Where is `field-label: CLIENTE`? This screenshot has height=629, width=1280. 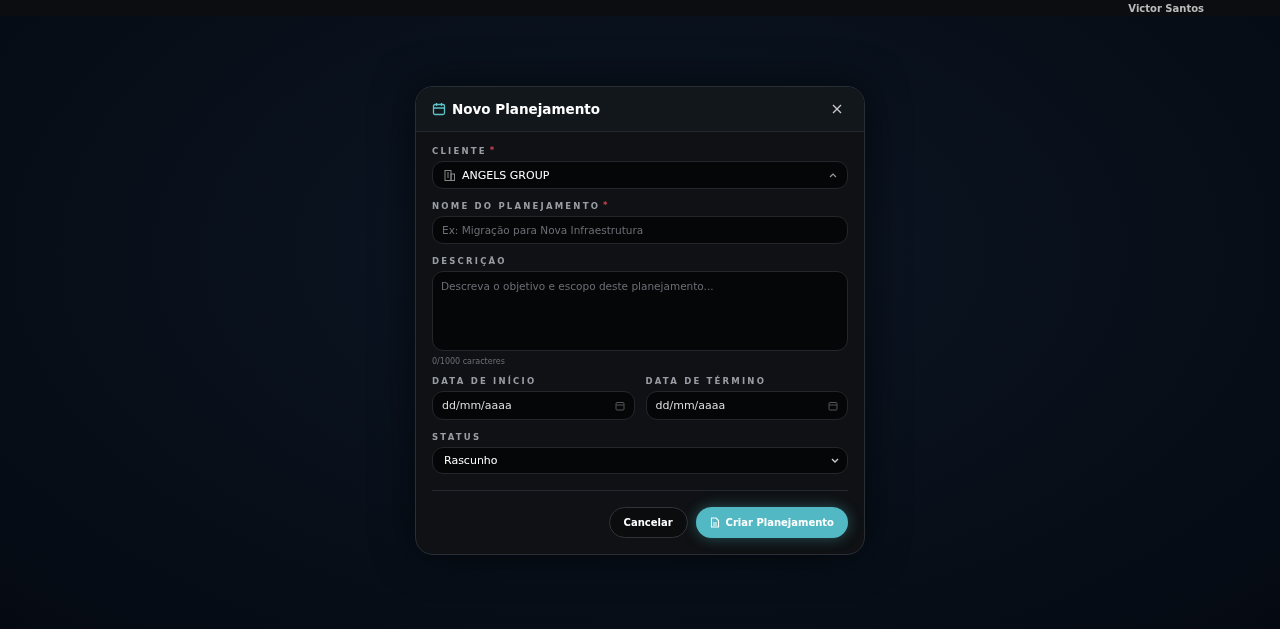
field-label: CLIENTE is located at coordinates (459, 151).